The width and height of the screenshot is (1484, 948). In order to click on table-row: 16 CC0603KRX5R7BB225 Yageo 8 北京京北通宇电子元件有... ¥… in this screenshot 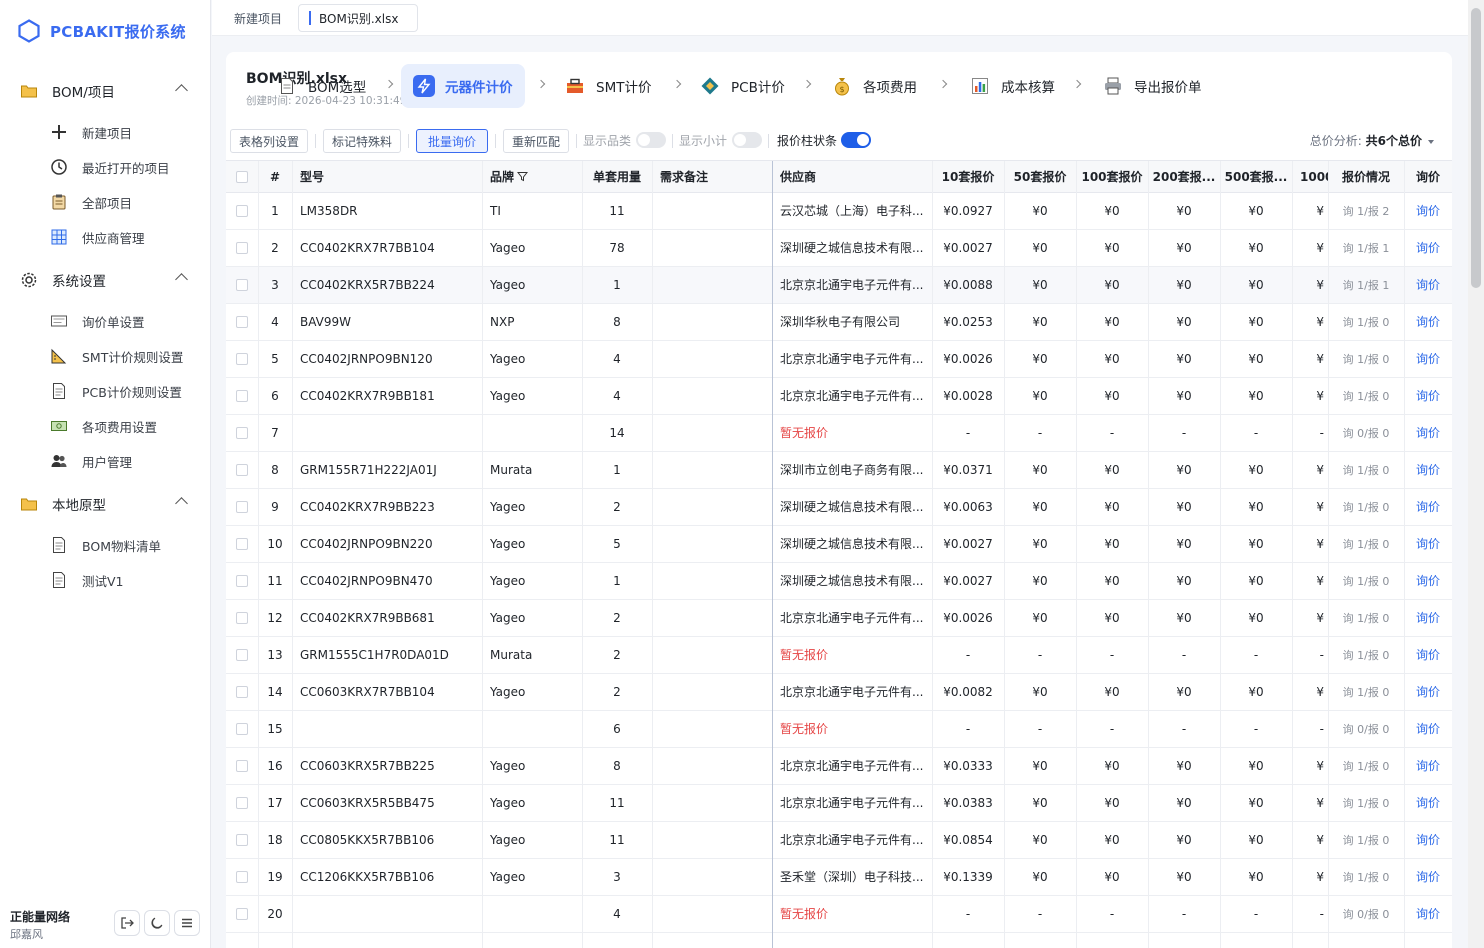, I will do `click(839, 766)`.